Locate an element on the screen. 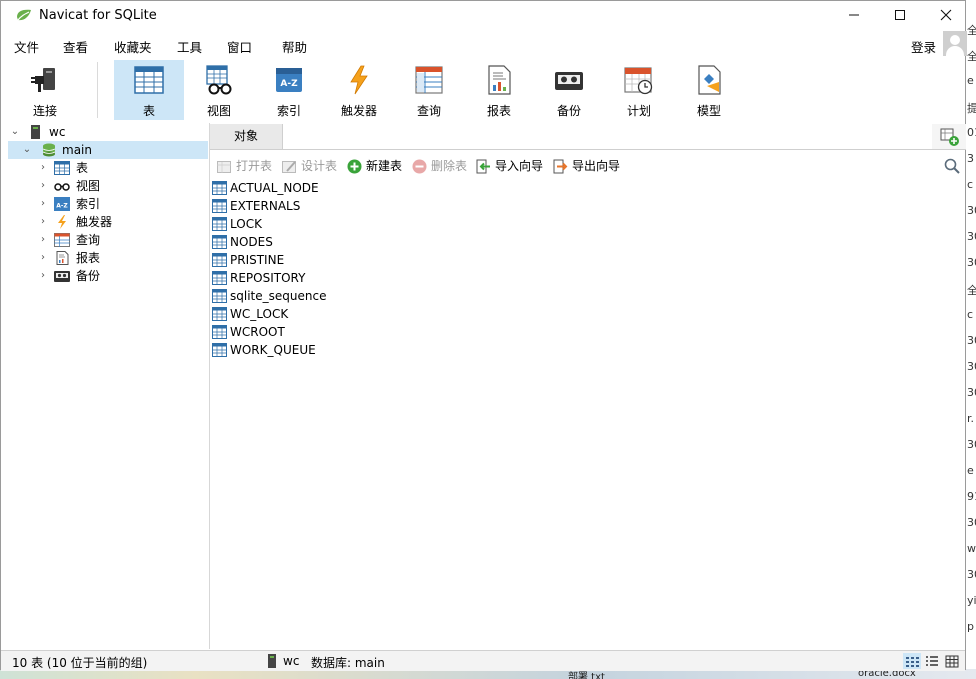 This screenshot has width=976, height=679. toolbar-model-label: 模型 is located at coordinates (708, 111).